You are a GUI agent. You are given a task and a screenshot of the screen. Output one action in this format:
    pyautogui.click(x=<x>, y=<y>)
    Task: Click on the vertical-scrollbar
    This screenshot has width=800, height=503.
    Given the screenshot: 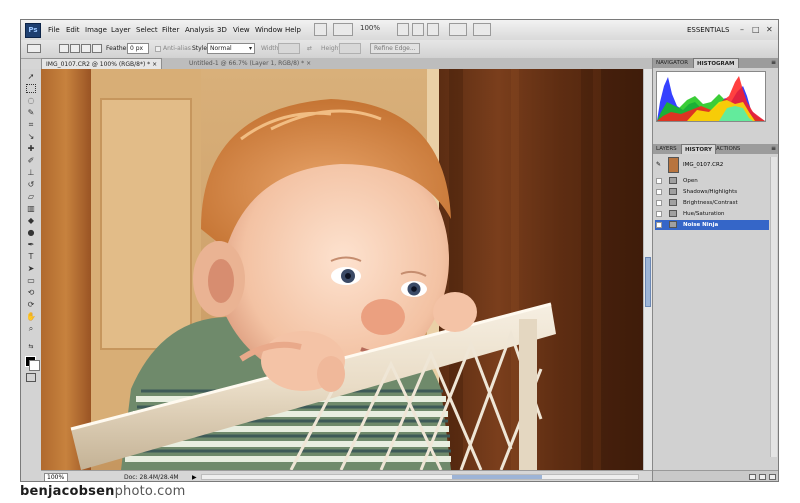 What is the action you would take?
    pyautogui.click(x=647, y=269)
    